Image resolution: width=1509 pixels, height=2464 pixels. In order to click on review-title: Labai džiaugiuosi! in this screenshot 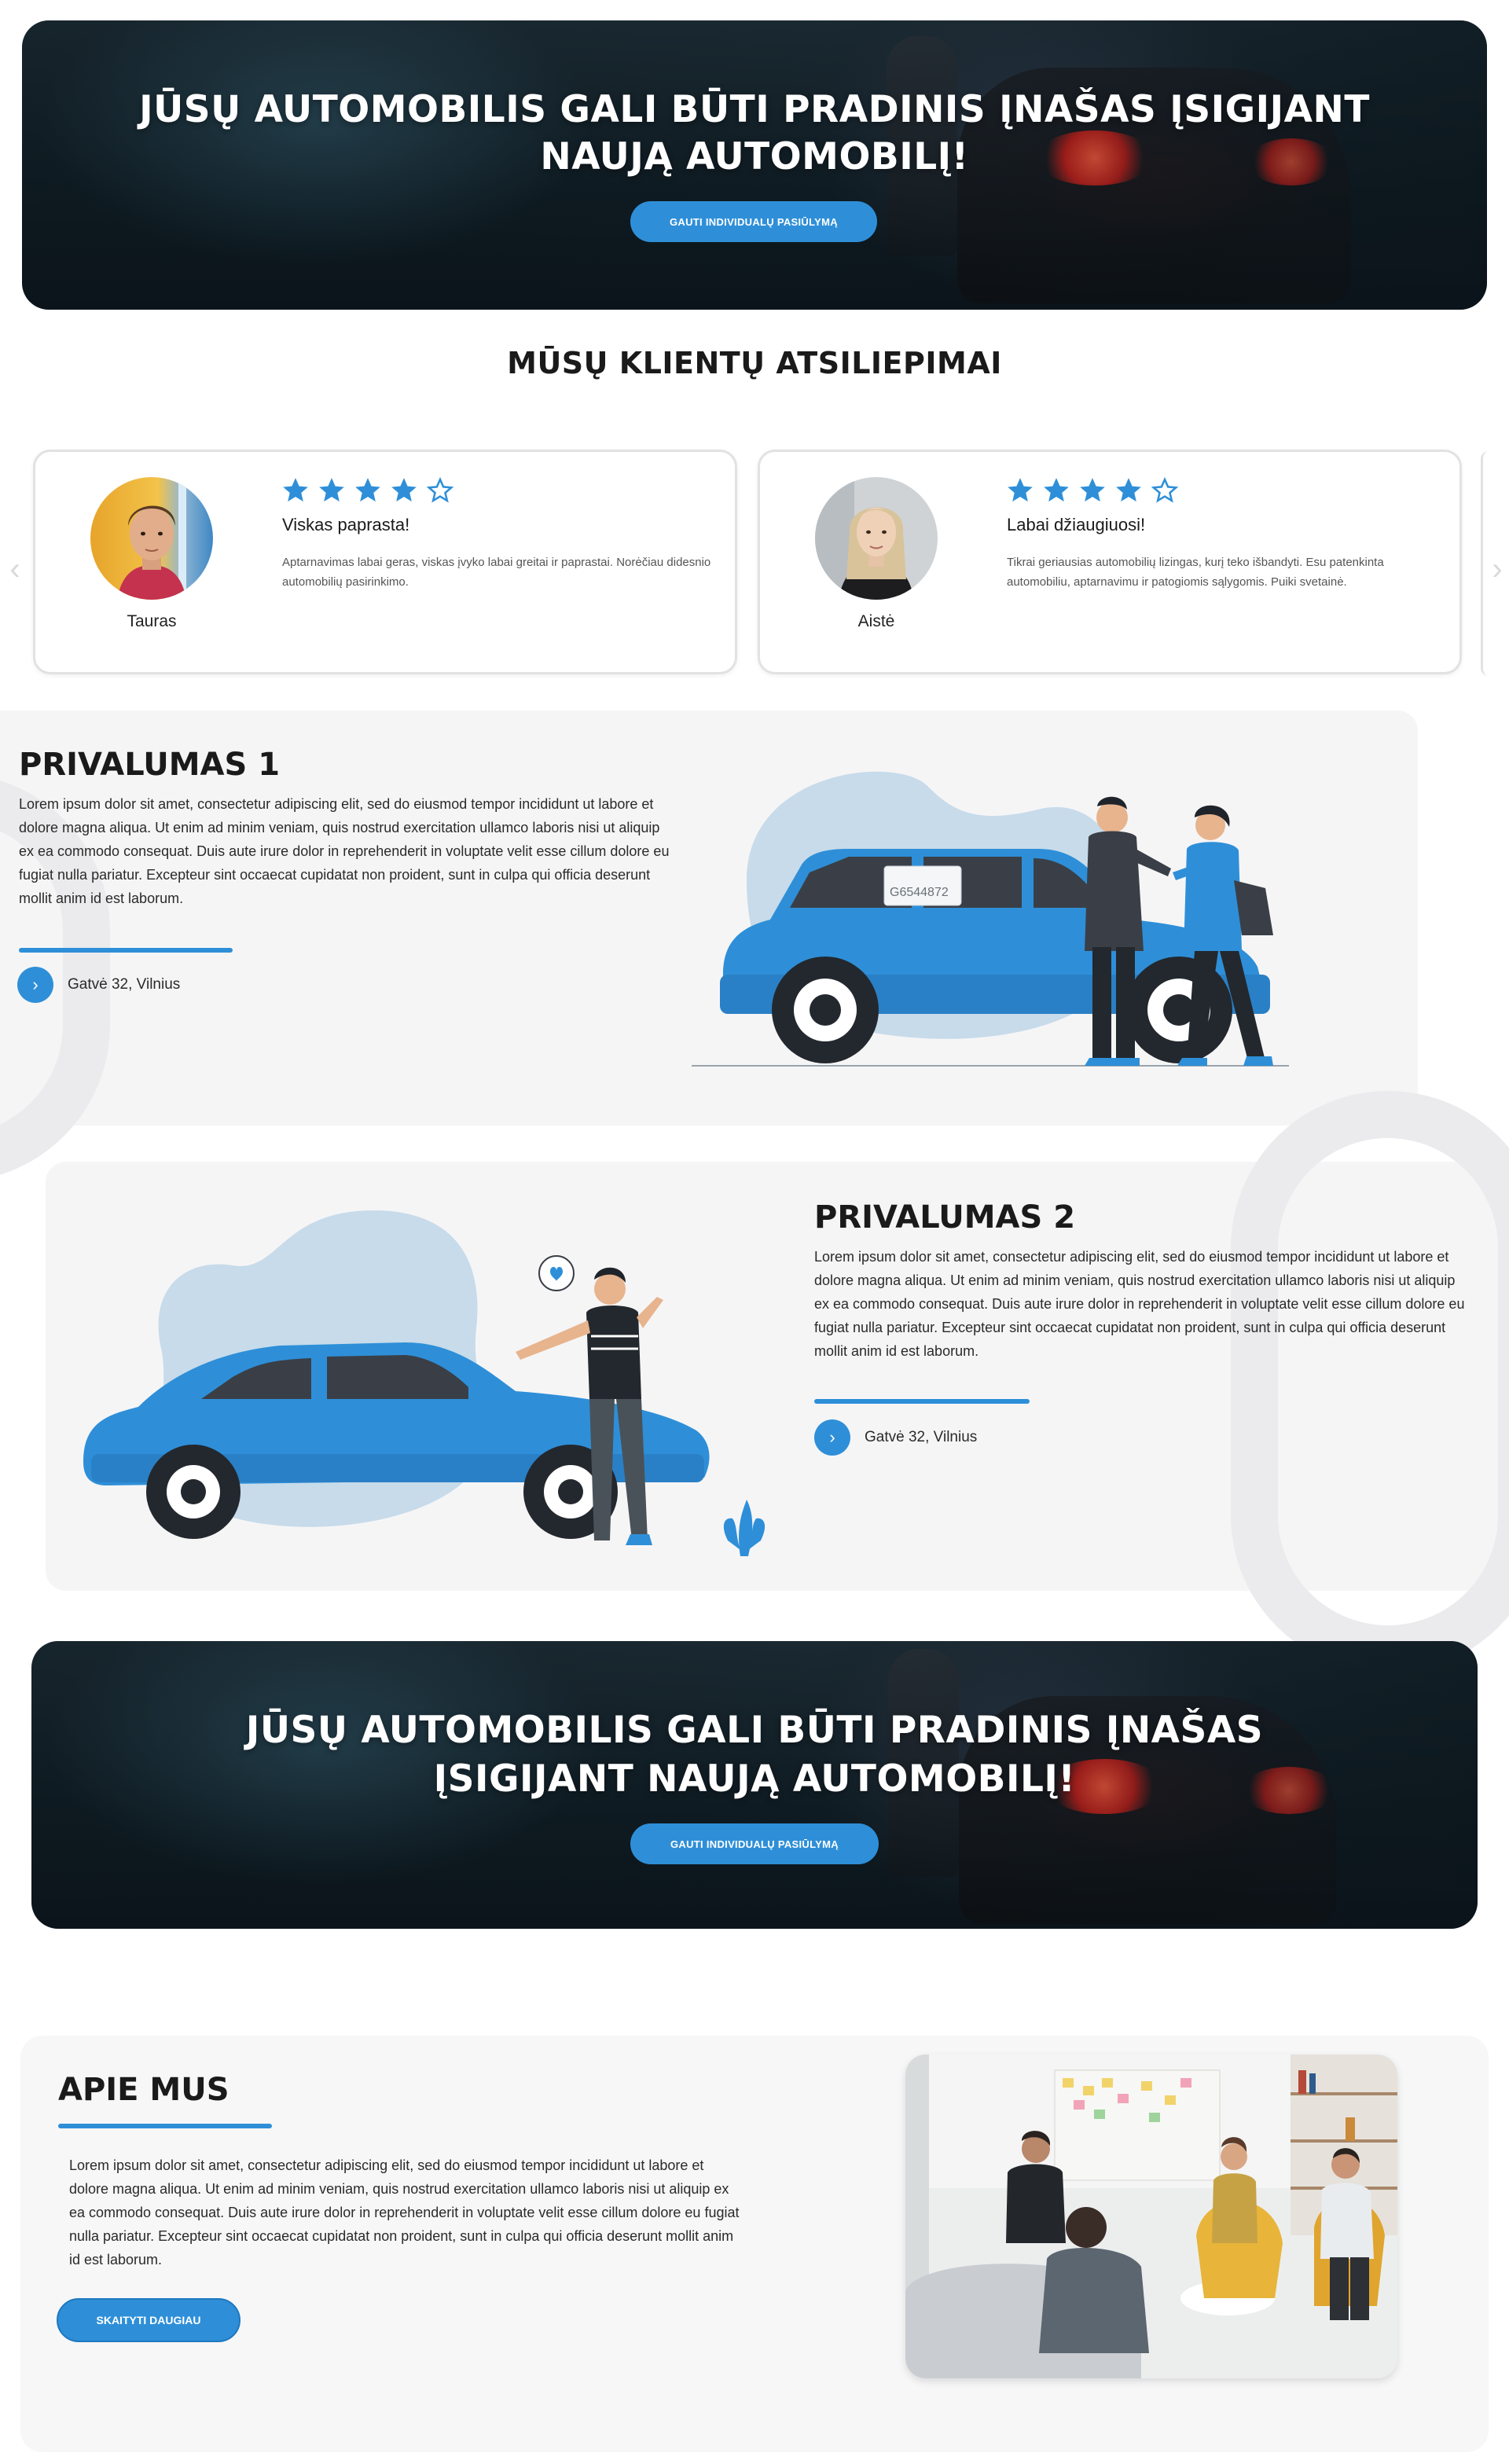, I will do `click(1076, 524)`.